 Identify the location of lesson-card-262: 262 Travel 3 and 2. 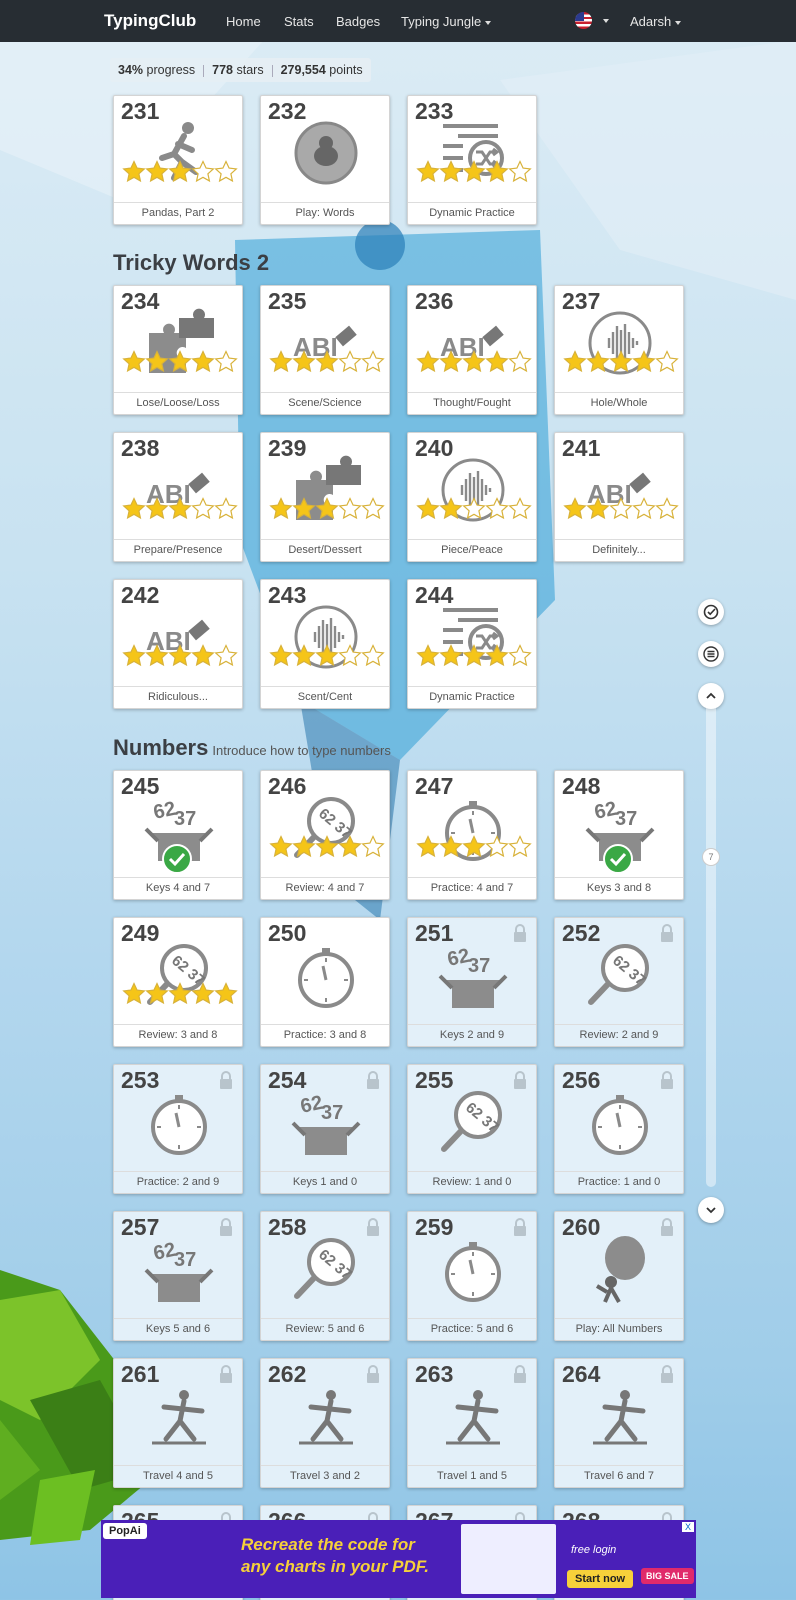
(325, 1423).